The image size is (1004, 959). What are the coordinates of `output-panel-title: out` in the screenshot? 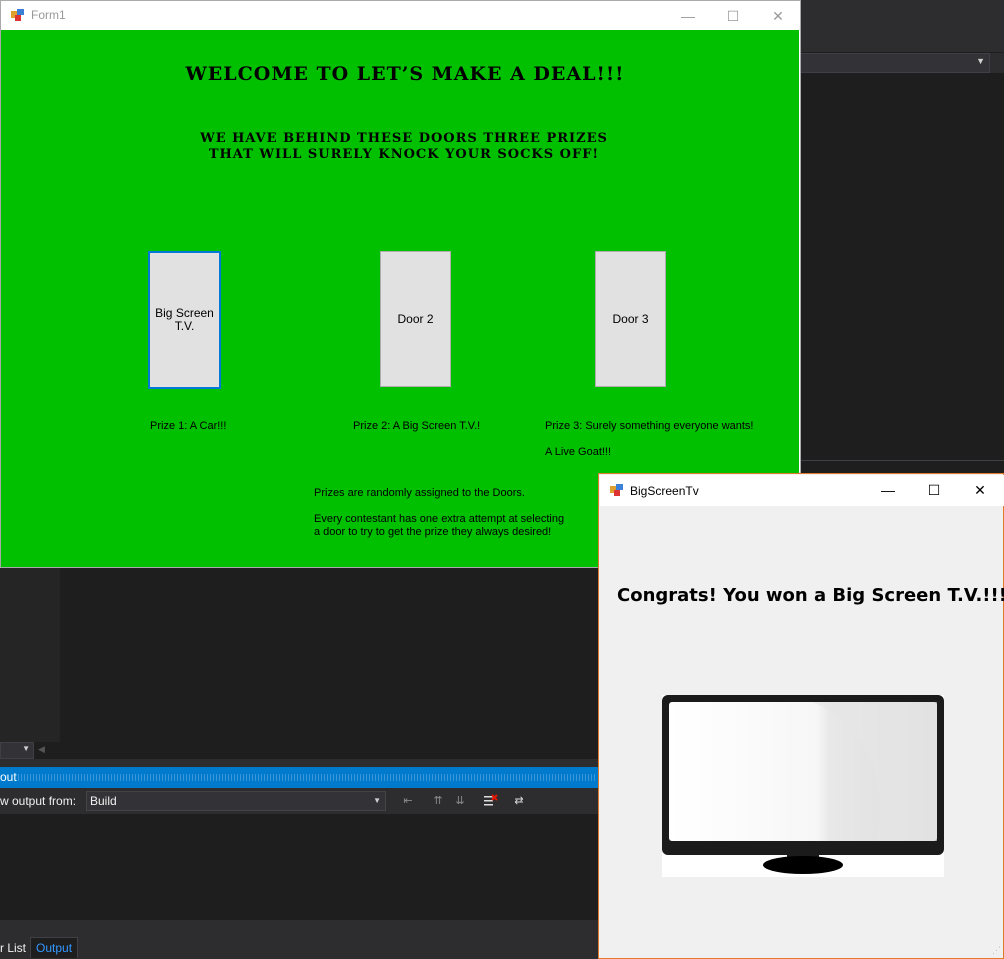 It's located at (8, 777).